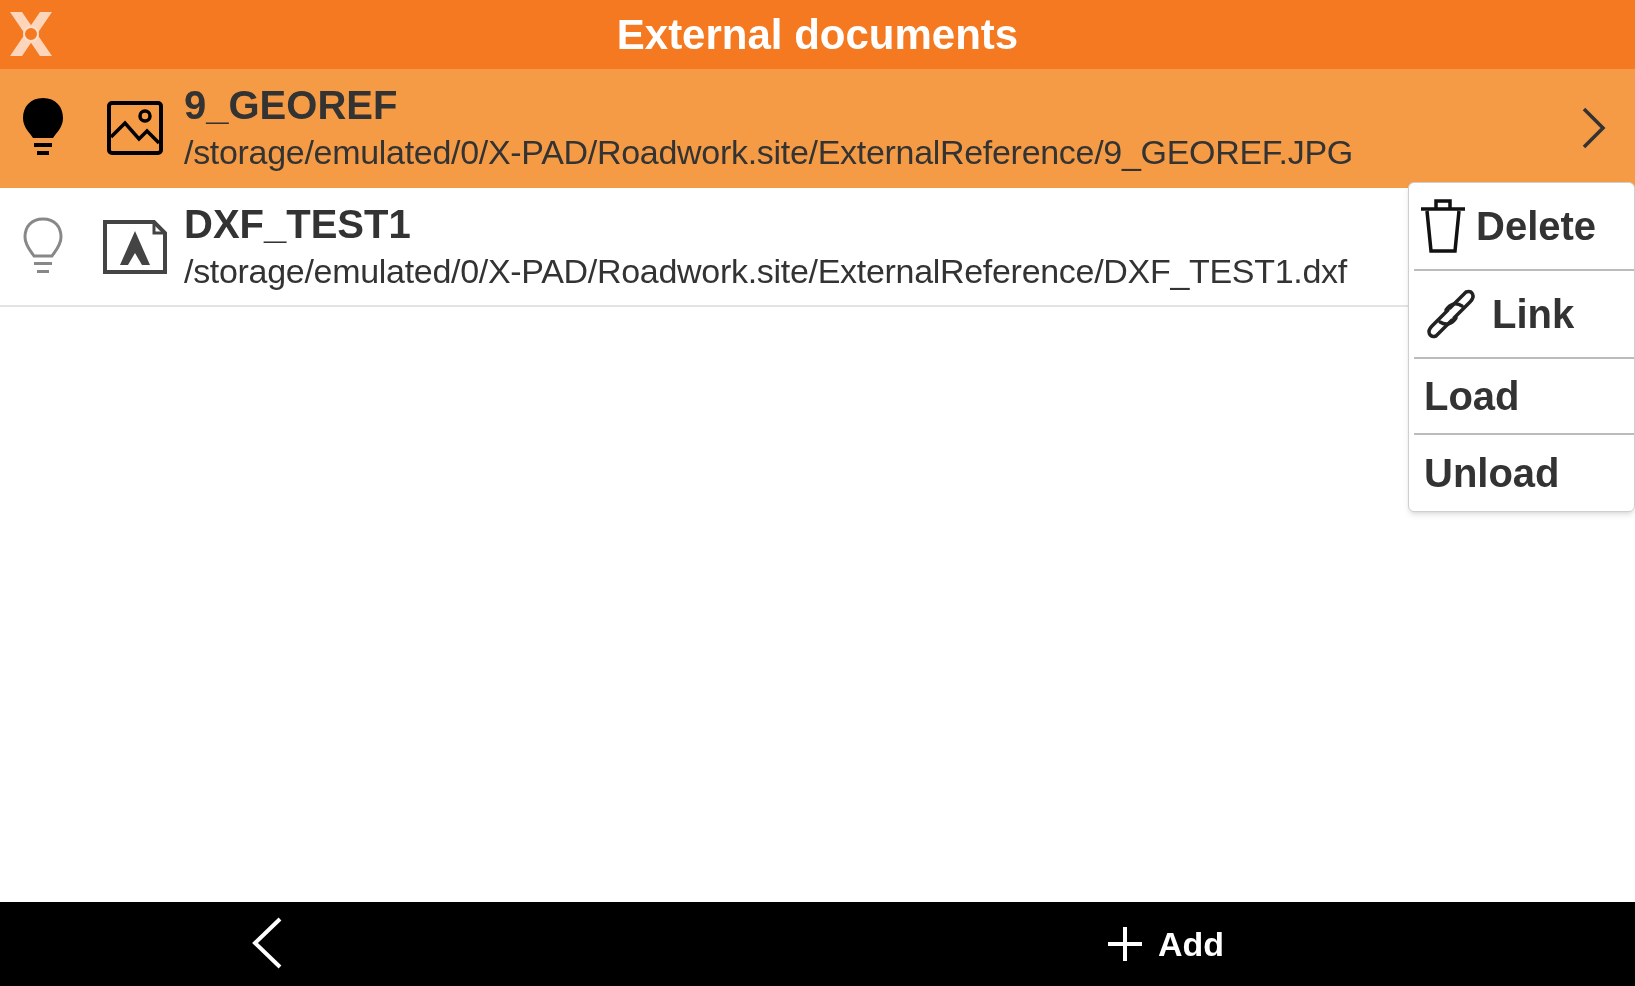  Describe the element at coordinates (768, 152) in the screenshot. I see `document-path: /storage/emulated/0/X-PAD/Roadwork.site/ExternalReference/9_GEOREF.JPG` at that location.